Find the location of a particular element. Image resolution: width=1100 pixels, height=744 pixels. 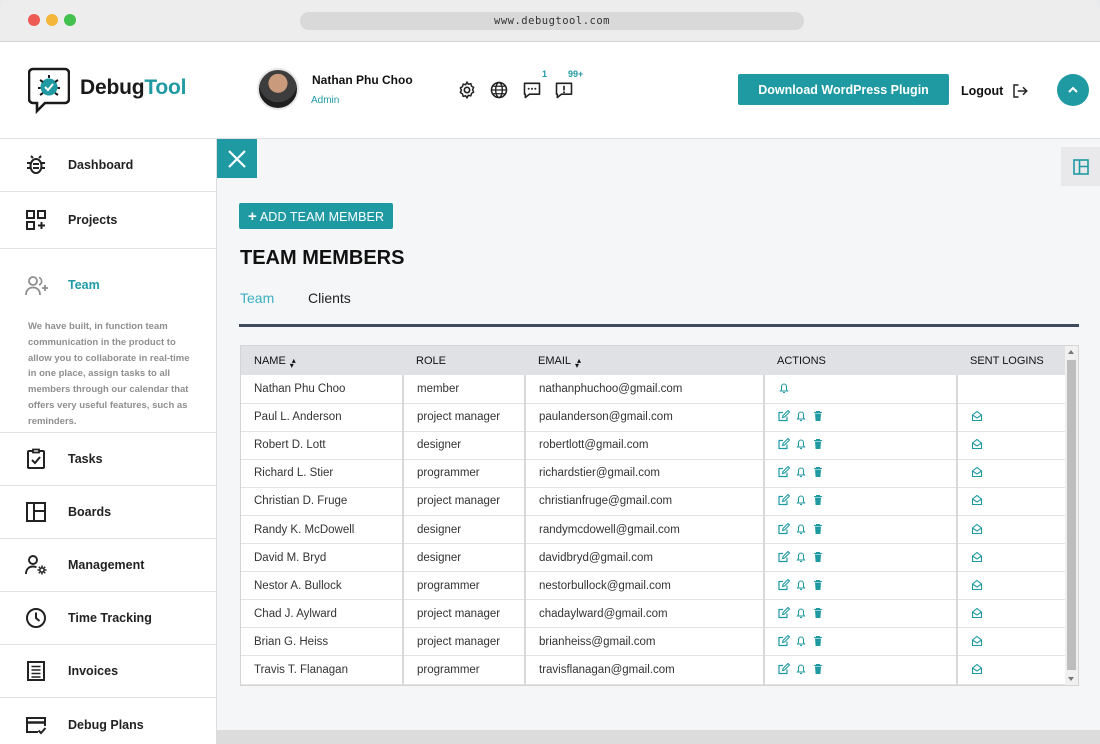

sidebar-item-management: Management is located at coordinates (108, 565).